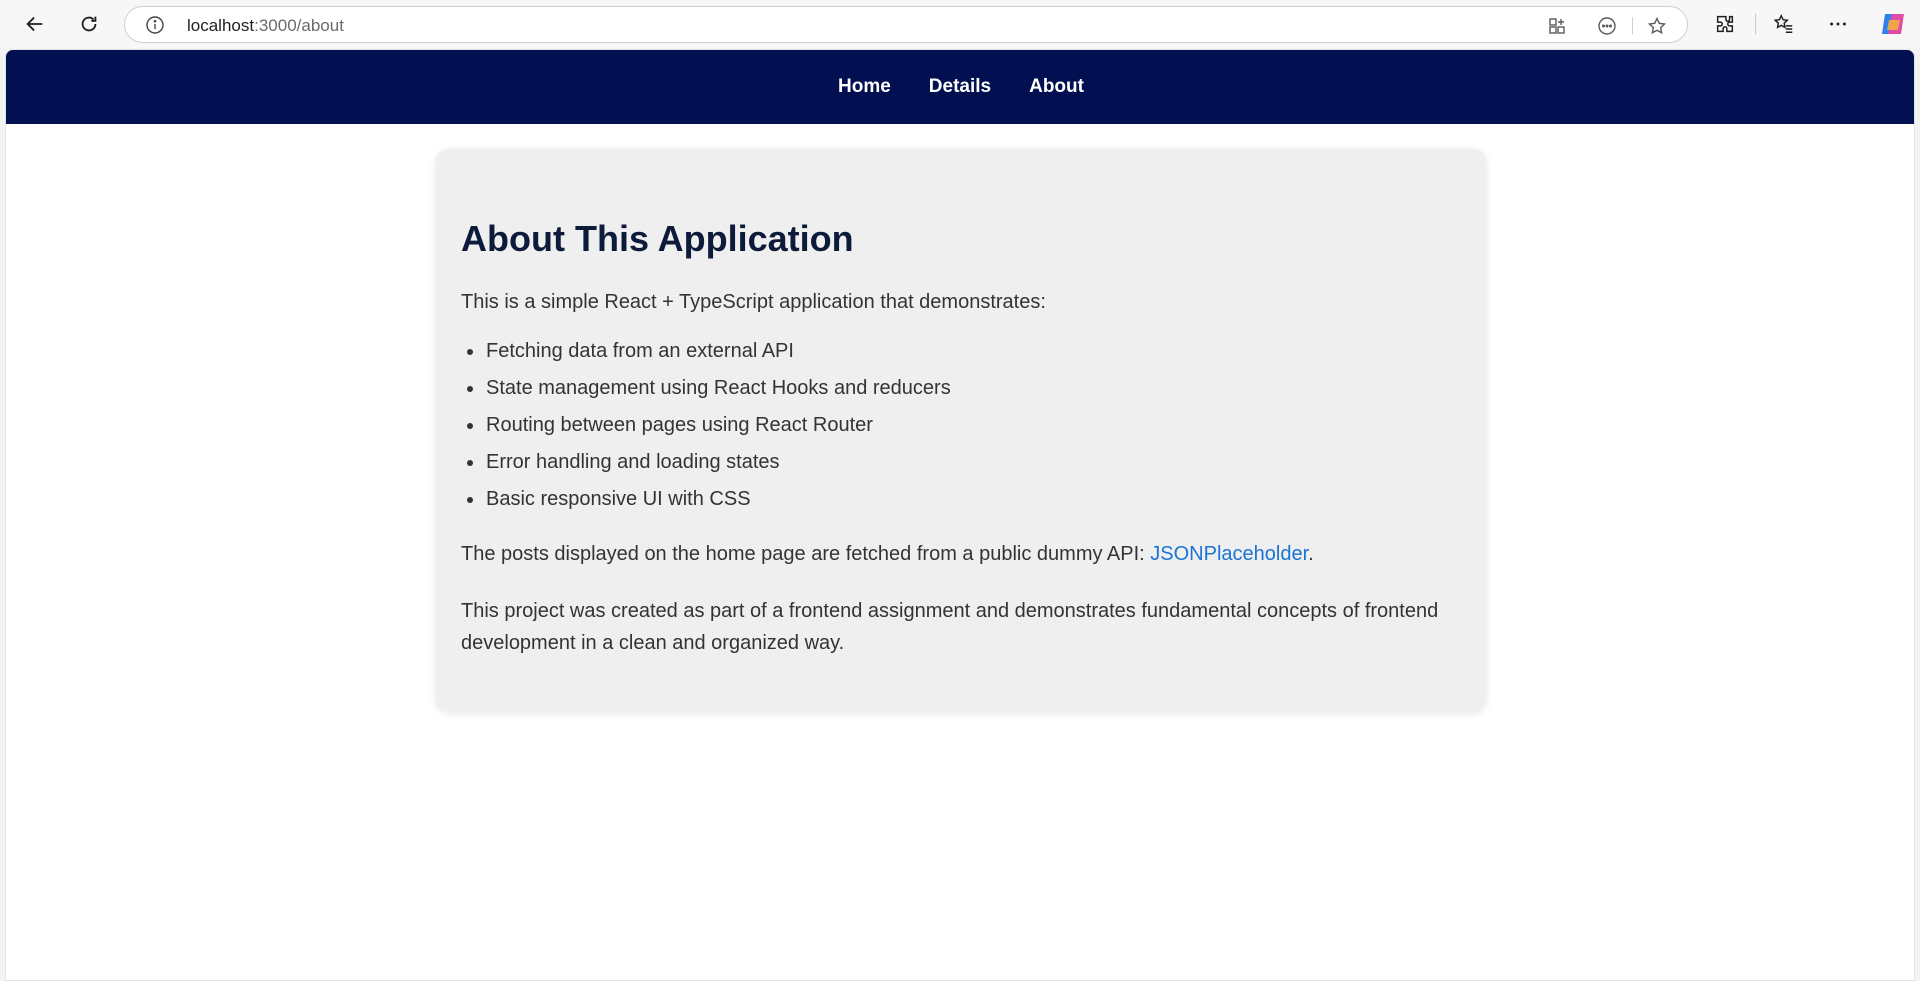 This screenshot has height=981, width=1920. What do you see at coordinates (1311, 554) in the screenshot?
I see `api-suffix: .` at bounding box center [1311, 554].